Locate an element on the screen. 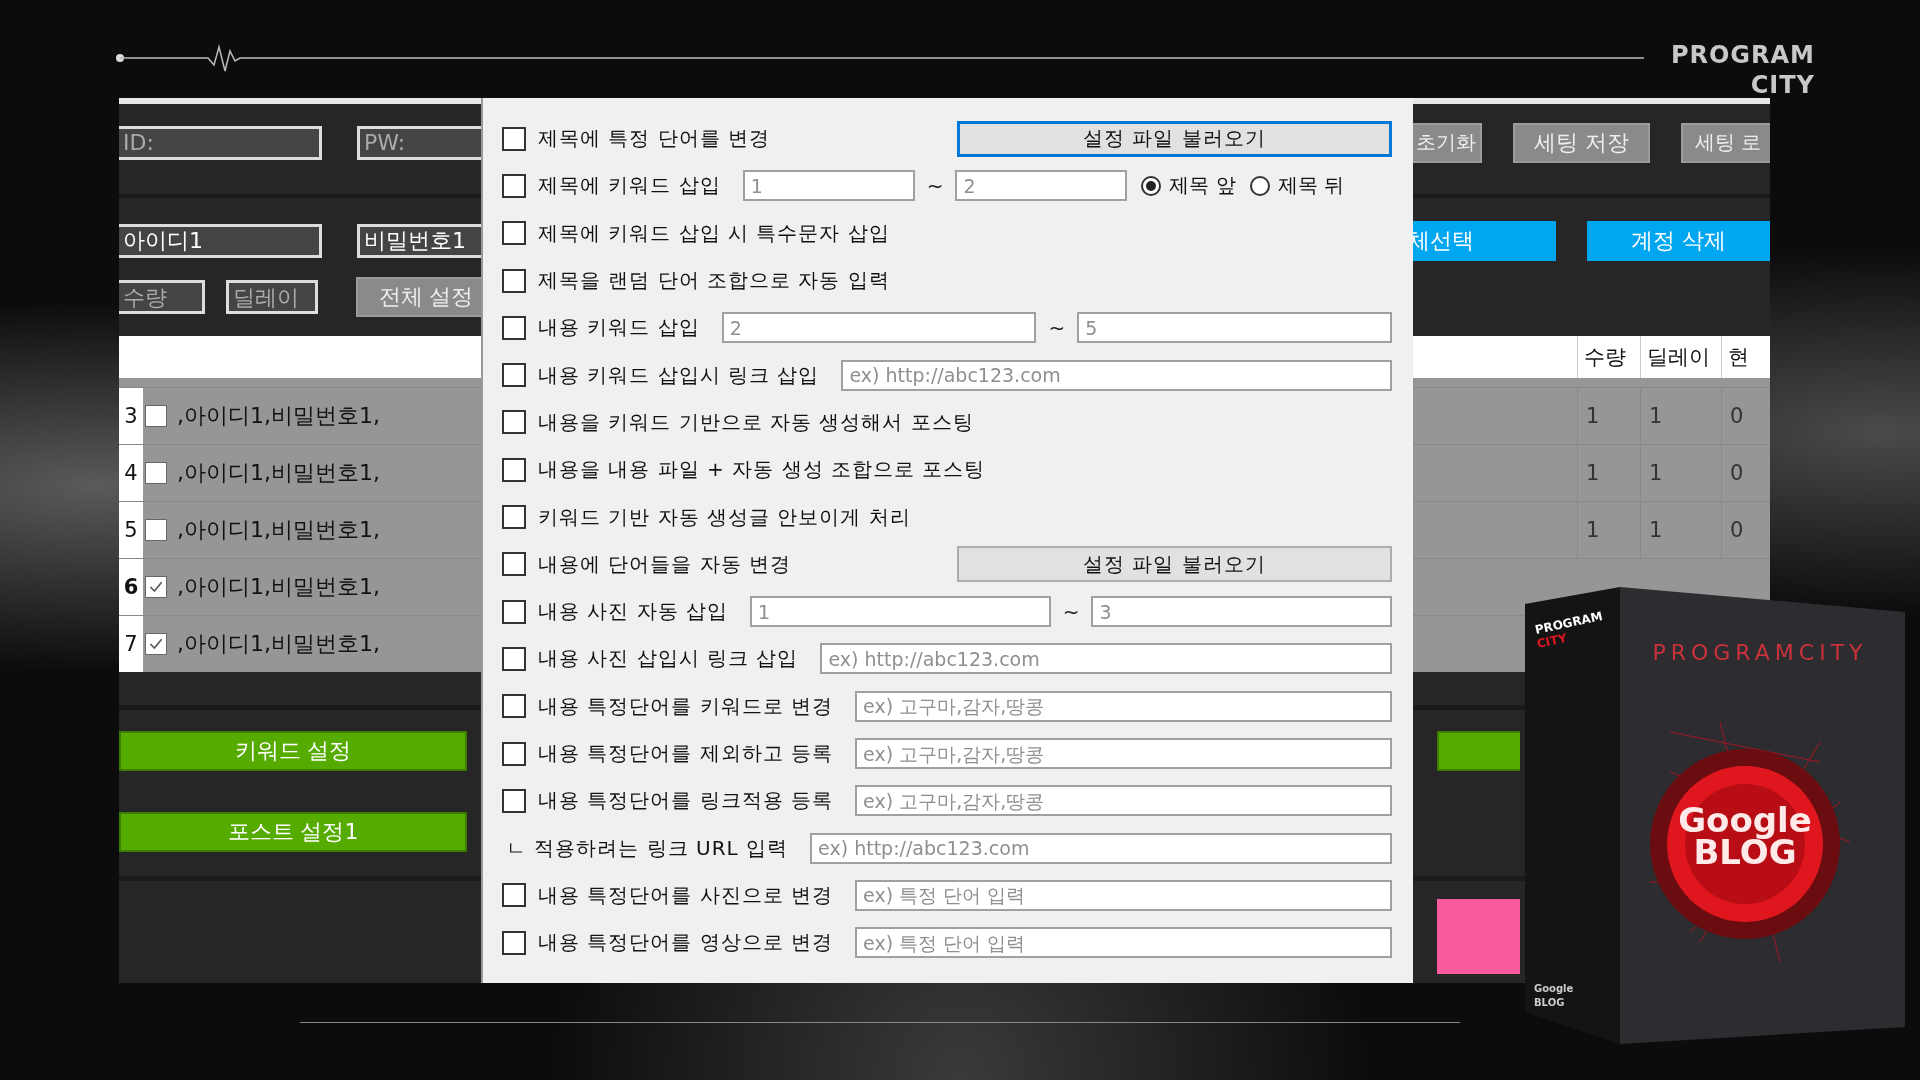 The width and height of the screenshot is (1920, 1080). quantity-field: 수량 is located at coordinates (162, 297).